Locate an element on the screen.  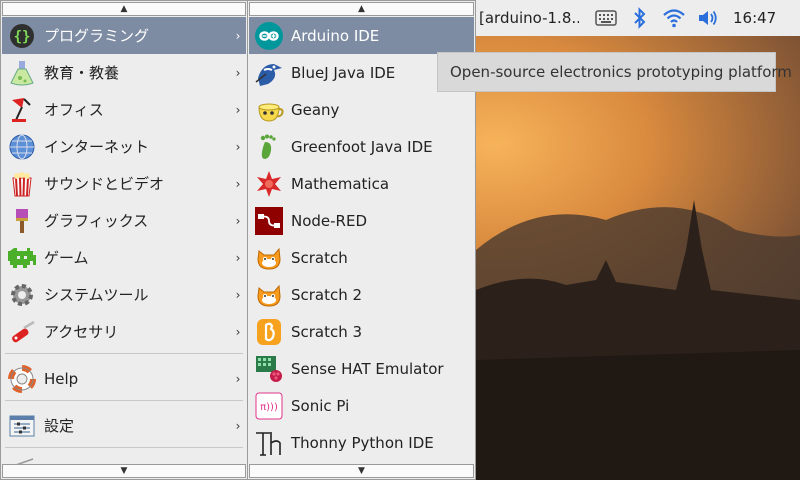
submenu-item-arduino: Arduino IDE is located at coordinates (361, 35).